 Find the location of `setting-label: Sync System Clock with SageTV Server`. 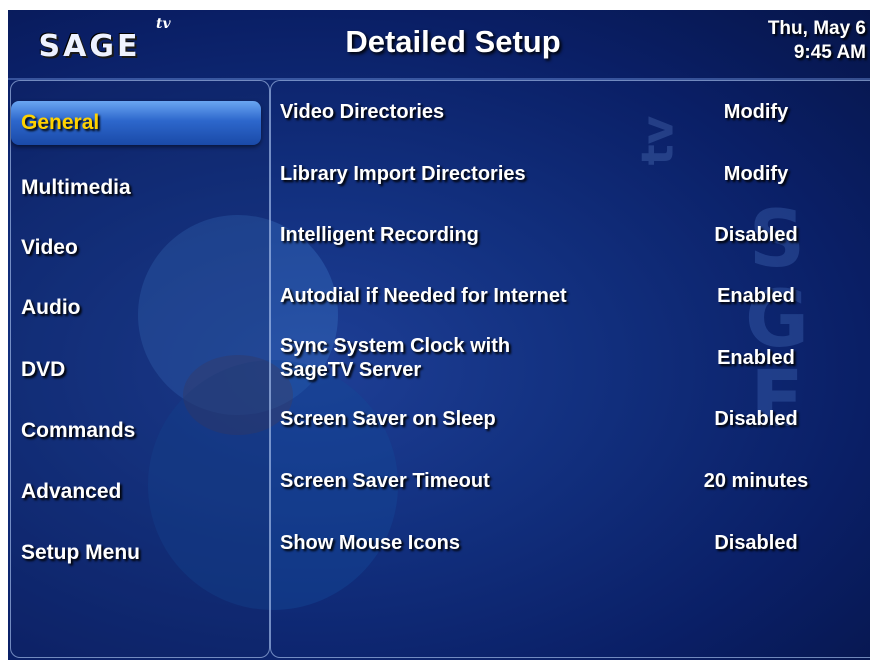

setting-label: Sync System Clock with SageTV Server is located at coordinates (395, 358).